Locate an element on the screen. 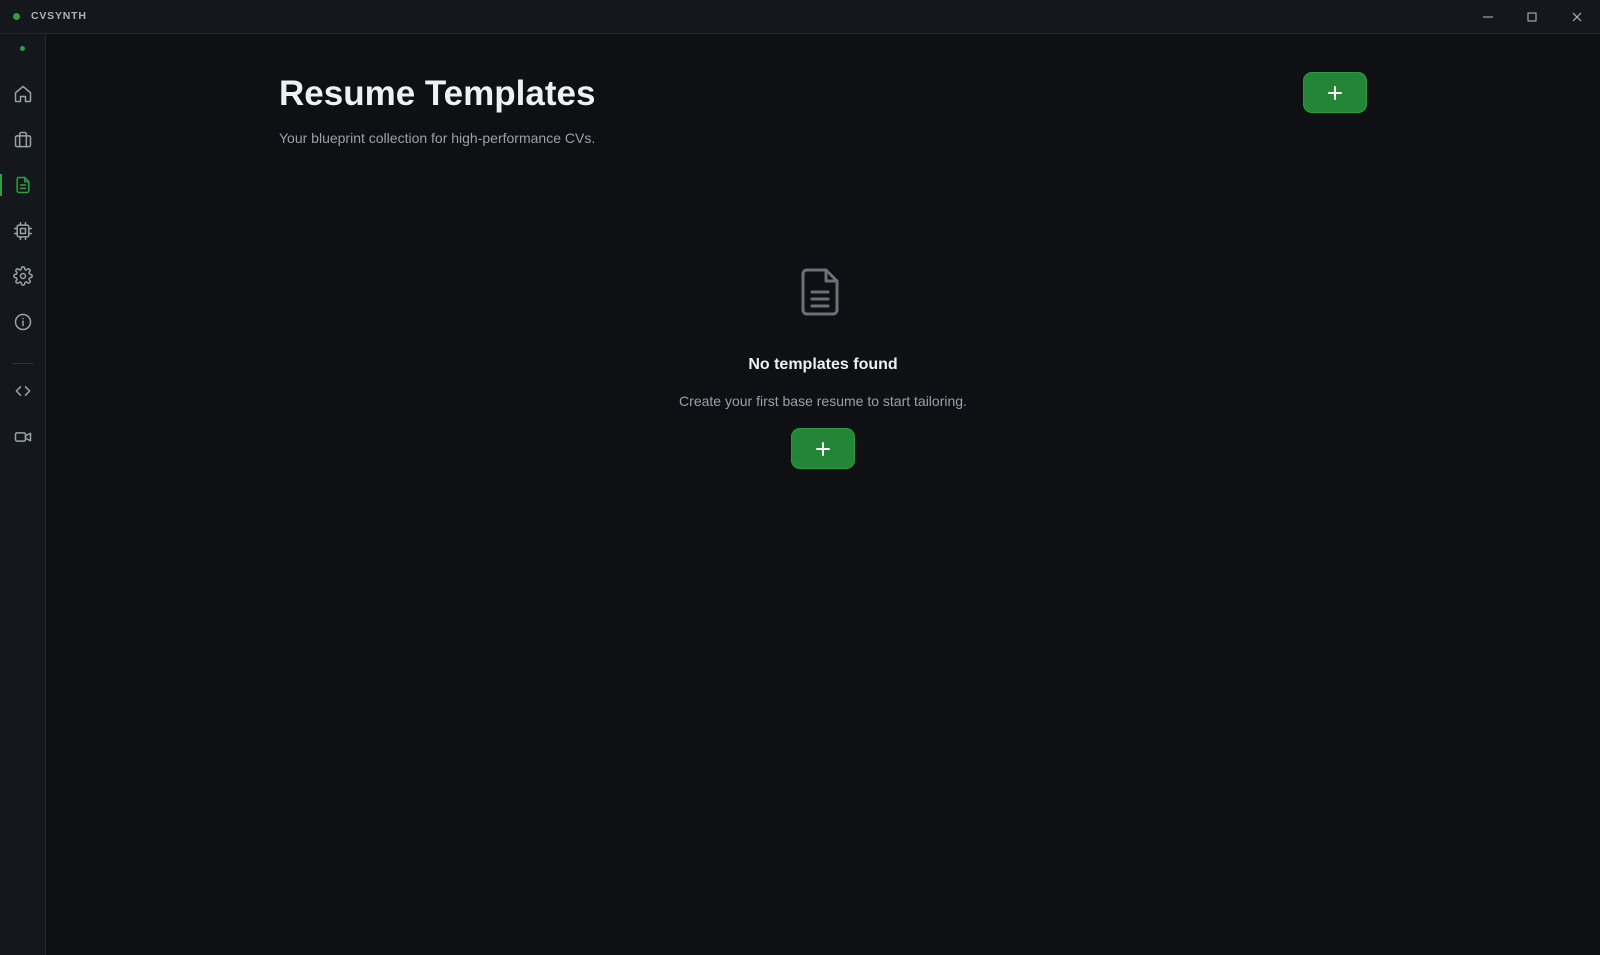 Image resolution: width=1600 pixels, height=955 pixels. home-icon is located at coordinates (22, 94).